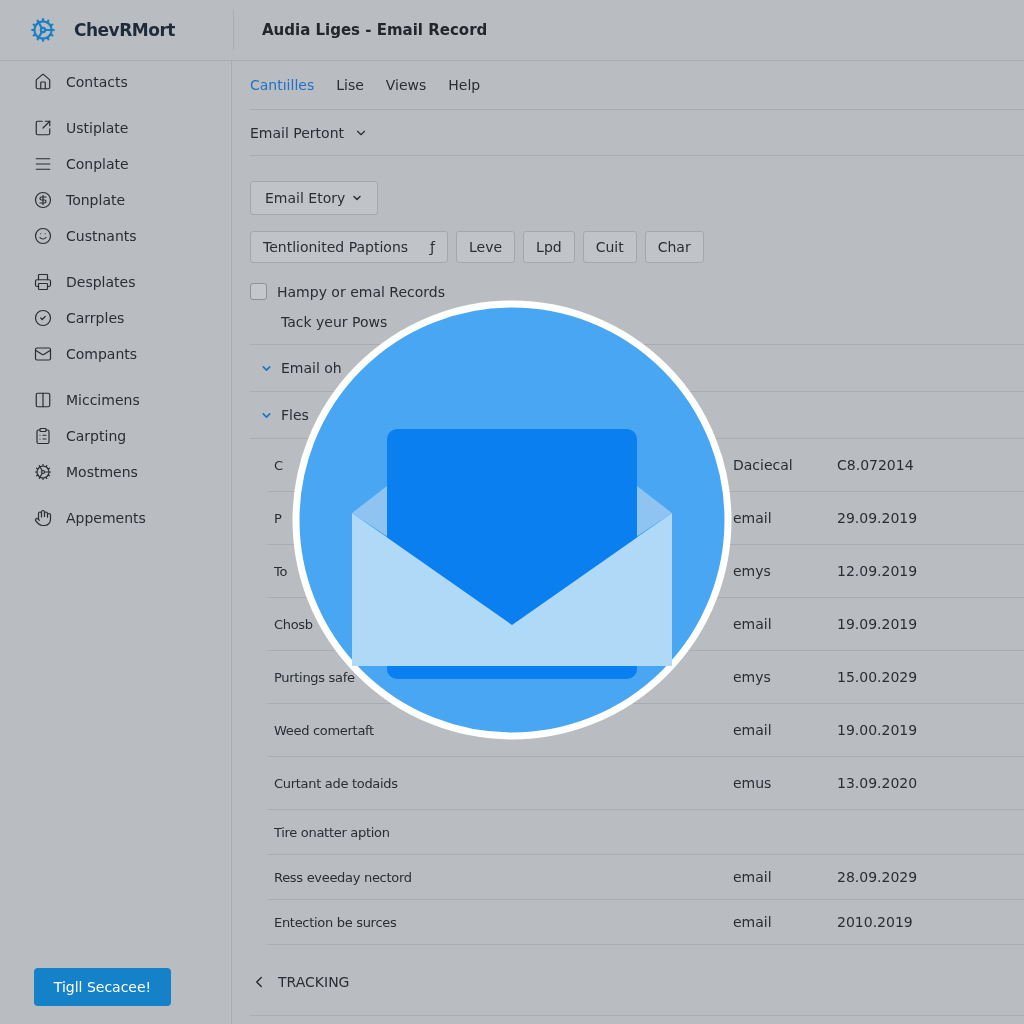  Describe the element at coordinates (637, 133) in the screenshot. I see `section-dropdown: Email Pertont` at that location.